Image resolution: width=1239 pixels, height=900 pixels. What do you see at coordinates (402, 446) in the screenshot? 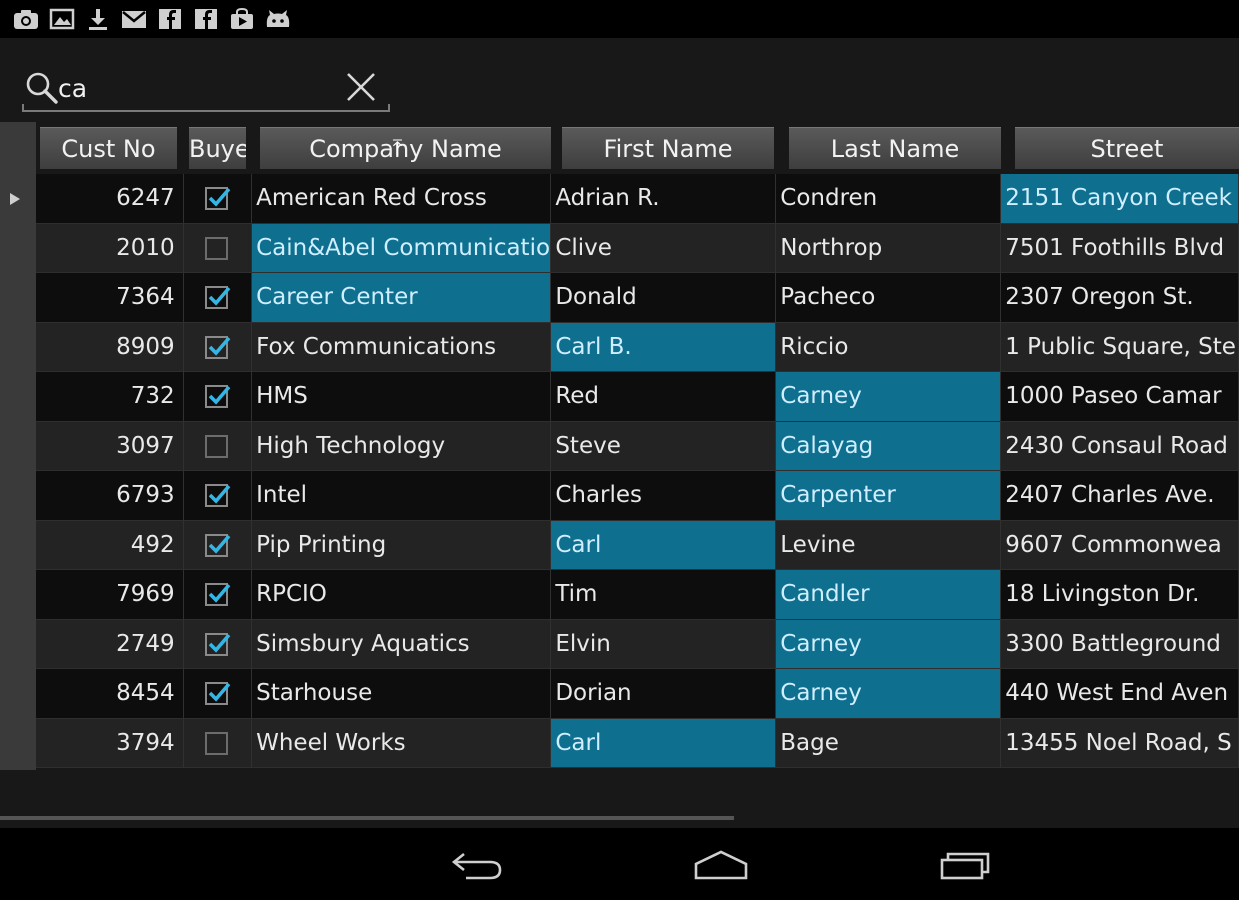
I see `cell-company: High Technology` at bounding box center [402, 446].